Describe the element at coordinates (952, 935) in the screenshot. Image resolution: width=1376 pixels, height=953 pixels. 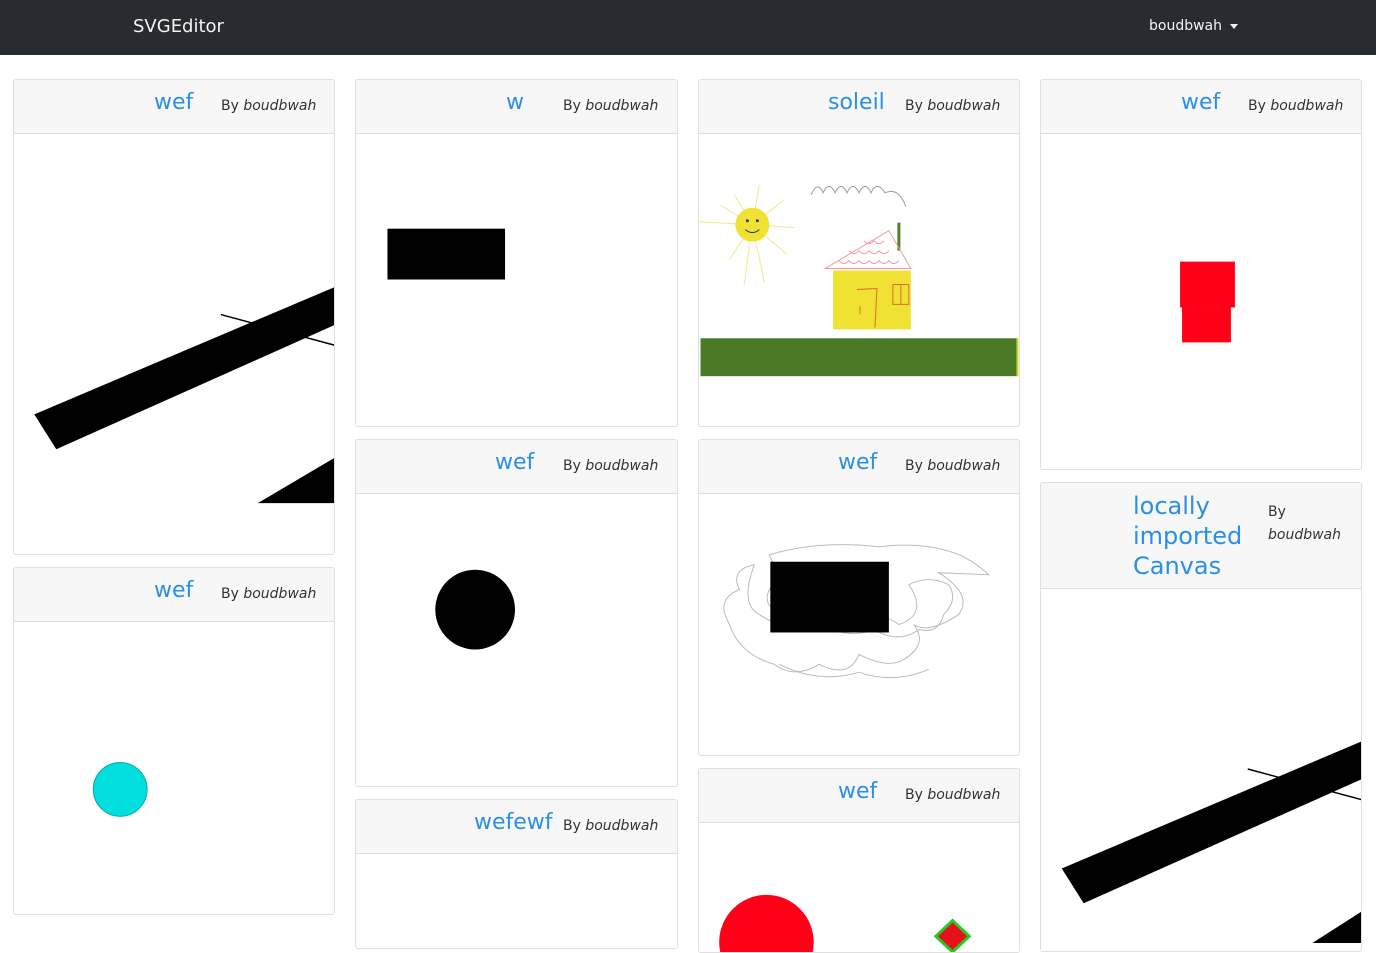
I see `diamond-shape` at that location.